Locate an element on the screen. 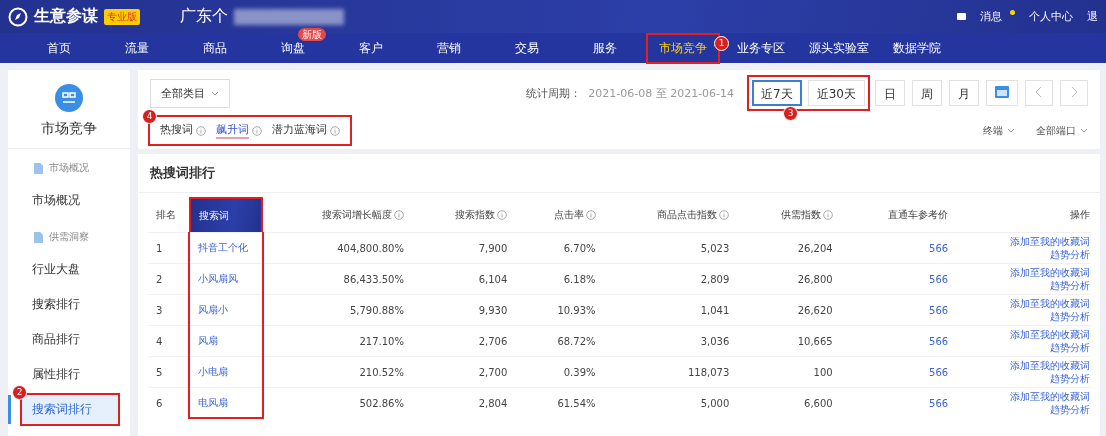 This screenshot has height=436, width=1106. nav-tab: 源头实验室 is located at coordinates (839, 48).